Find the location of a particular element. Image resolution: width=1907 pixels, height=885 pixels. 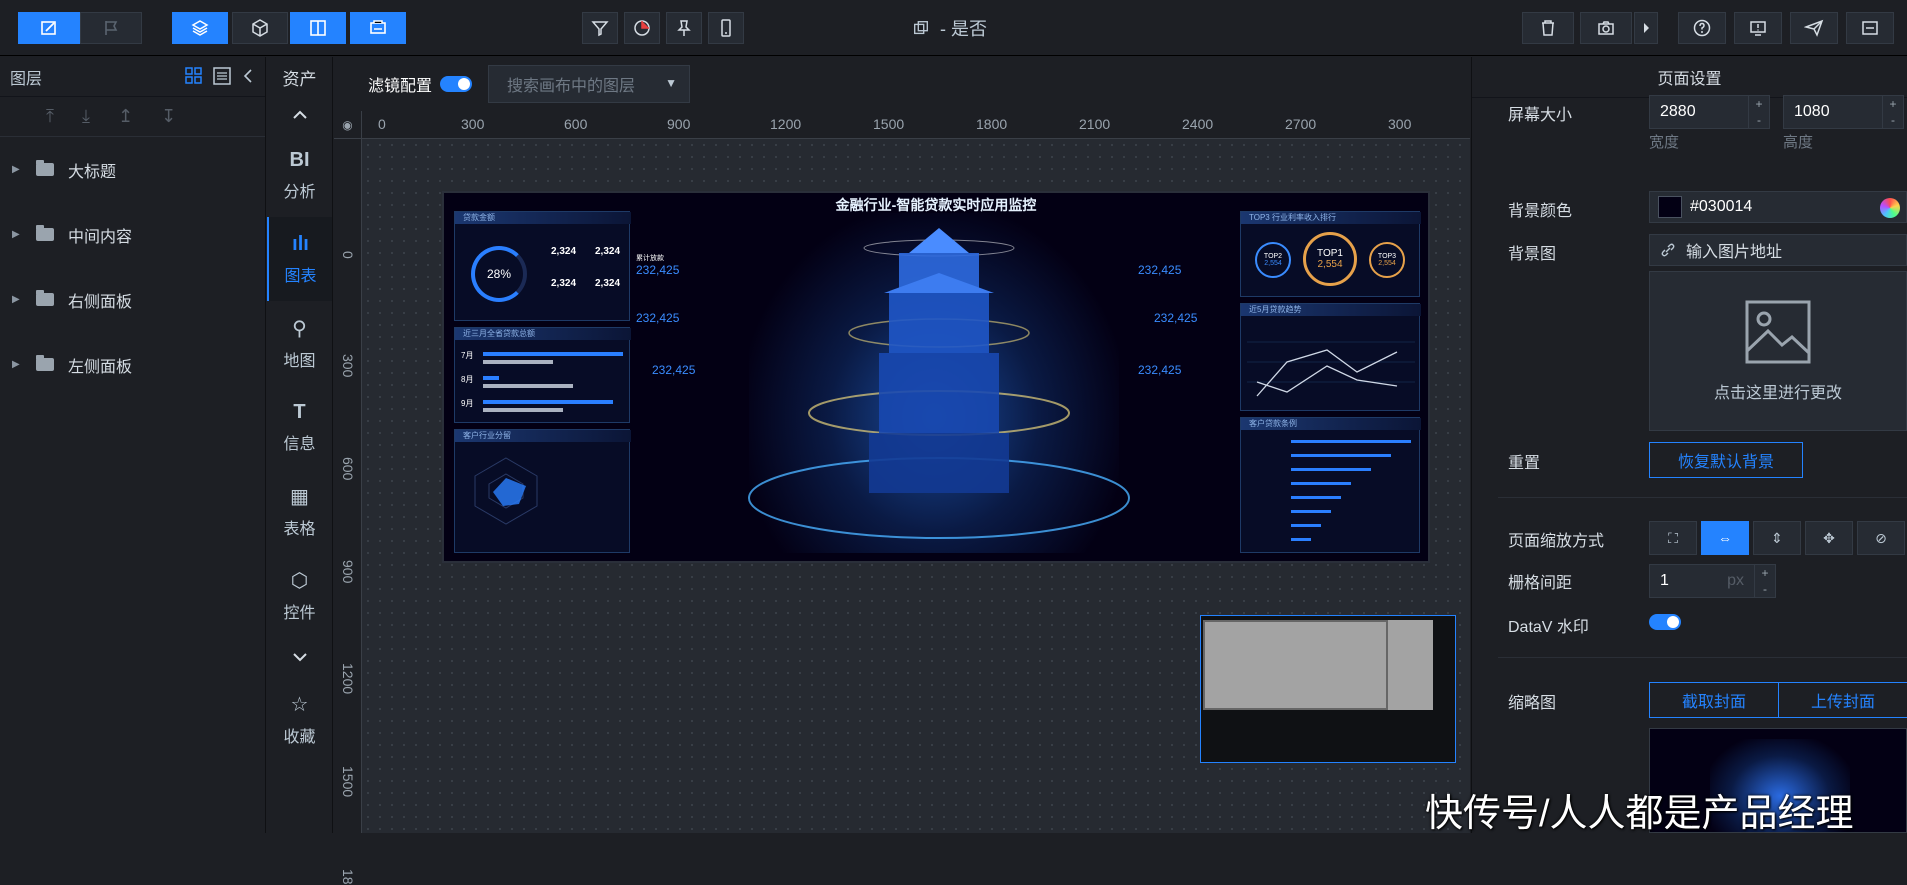

stat-value: 2,324 is located at coordinates (564, 283).